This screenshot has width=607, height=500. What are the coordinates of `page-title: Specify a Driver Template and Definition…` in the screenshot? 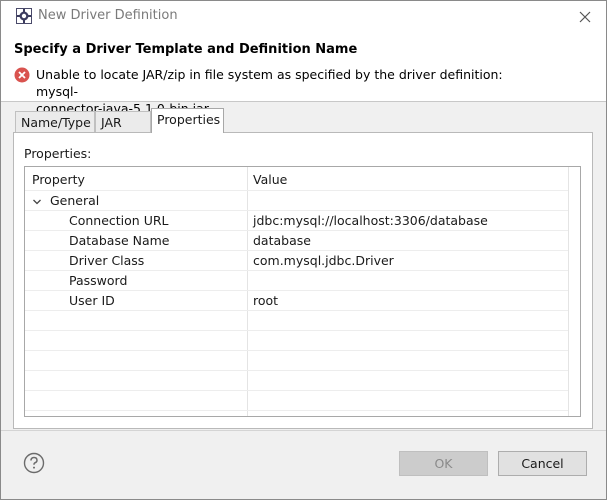 It's located at (186, 49).